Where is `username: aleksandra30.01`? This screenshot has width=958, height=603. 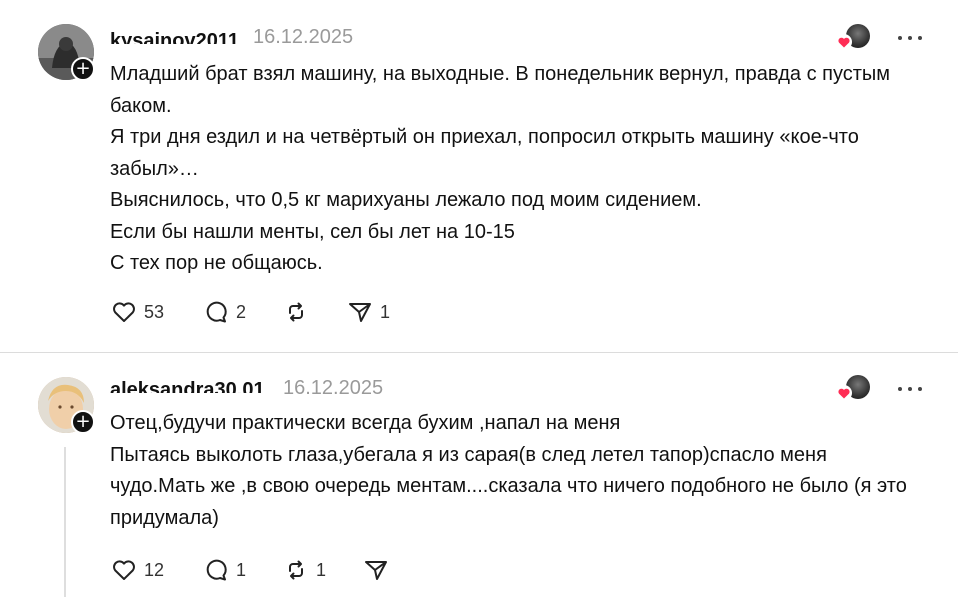
username: aleksandra30.01 is located at coordinates (187, 386).